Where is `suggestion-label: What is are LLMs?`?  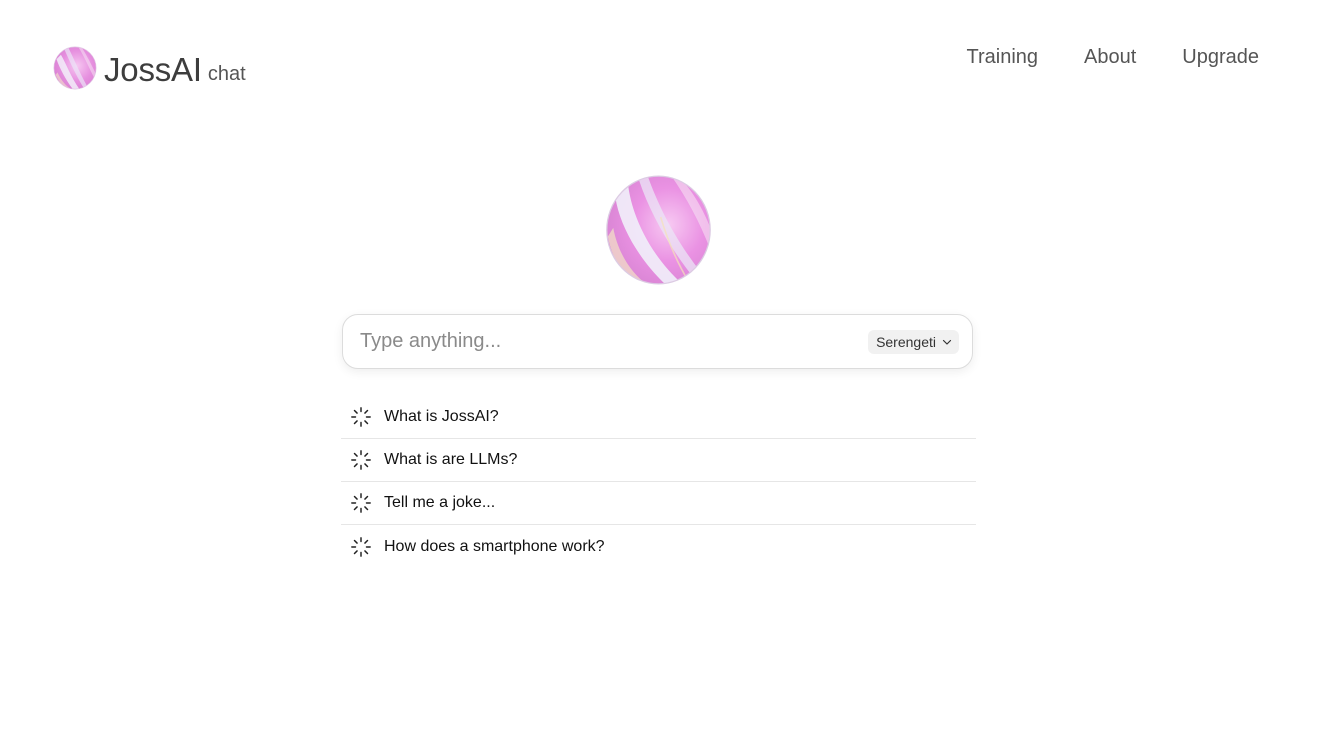 suggestion-label: What is are LLMs? is located at coordinates (451, 459).